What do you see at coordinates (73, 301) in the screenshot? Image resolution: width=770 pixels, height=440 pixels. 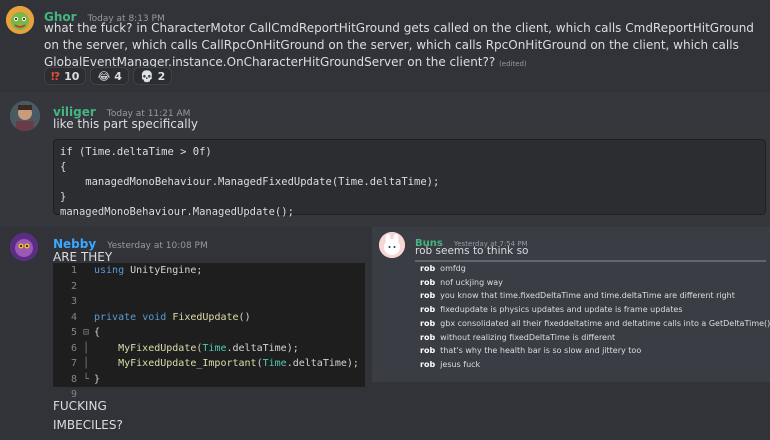 I see `code-line: 3` at bounding box center [73, 301].